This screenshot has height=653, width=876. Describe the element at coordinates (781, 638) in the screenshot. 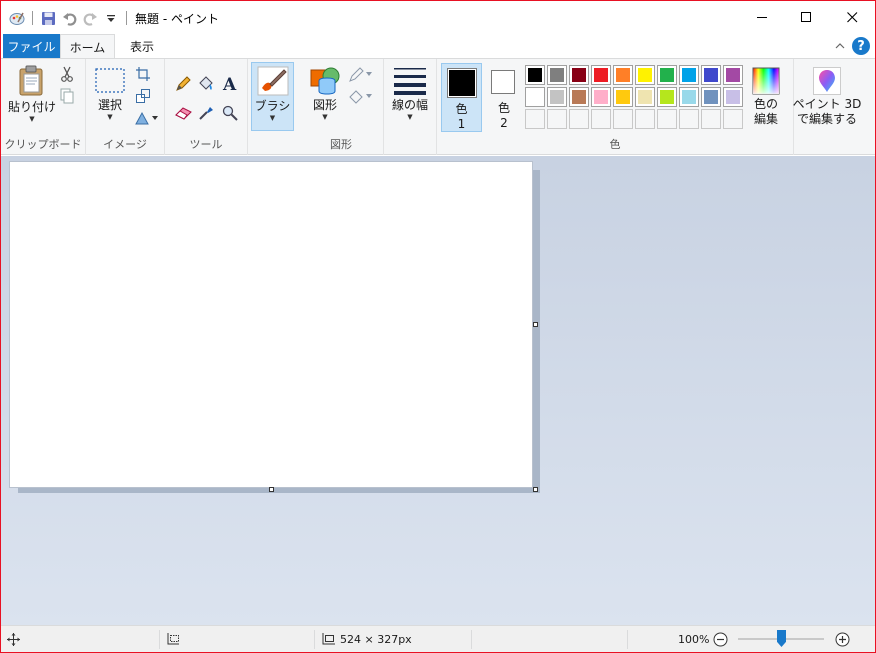

I see `zoom-slider-thumb` at that location.